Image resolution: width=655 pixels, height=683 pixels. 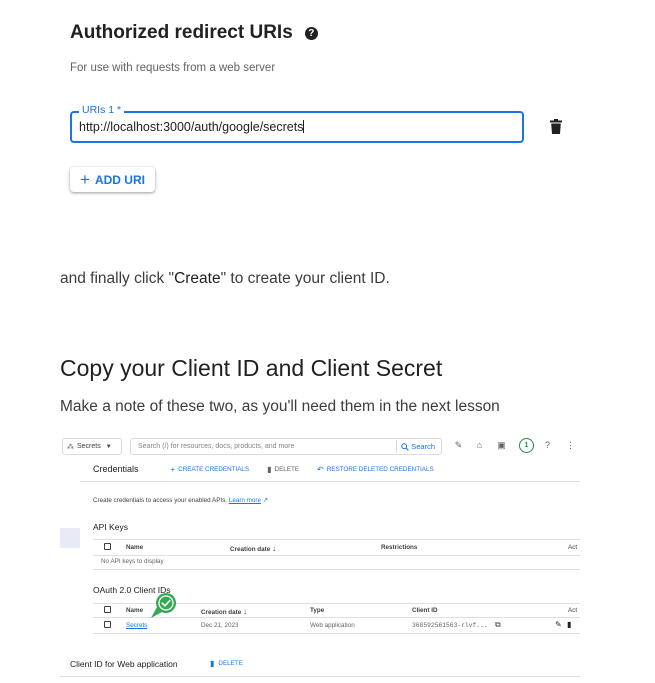 I want to click on client-detail-title: Client ID for Web application, so click(x=124, y=664).